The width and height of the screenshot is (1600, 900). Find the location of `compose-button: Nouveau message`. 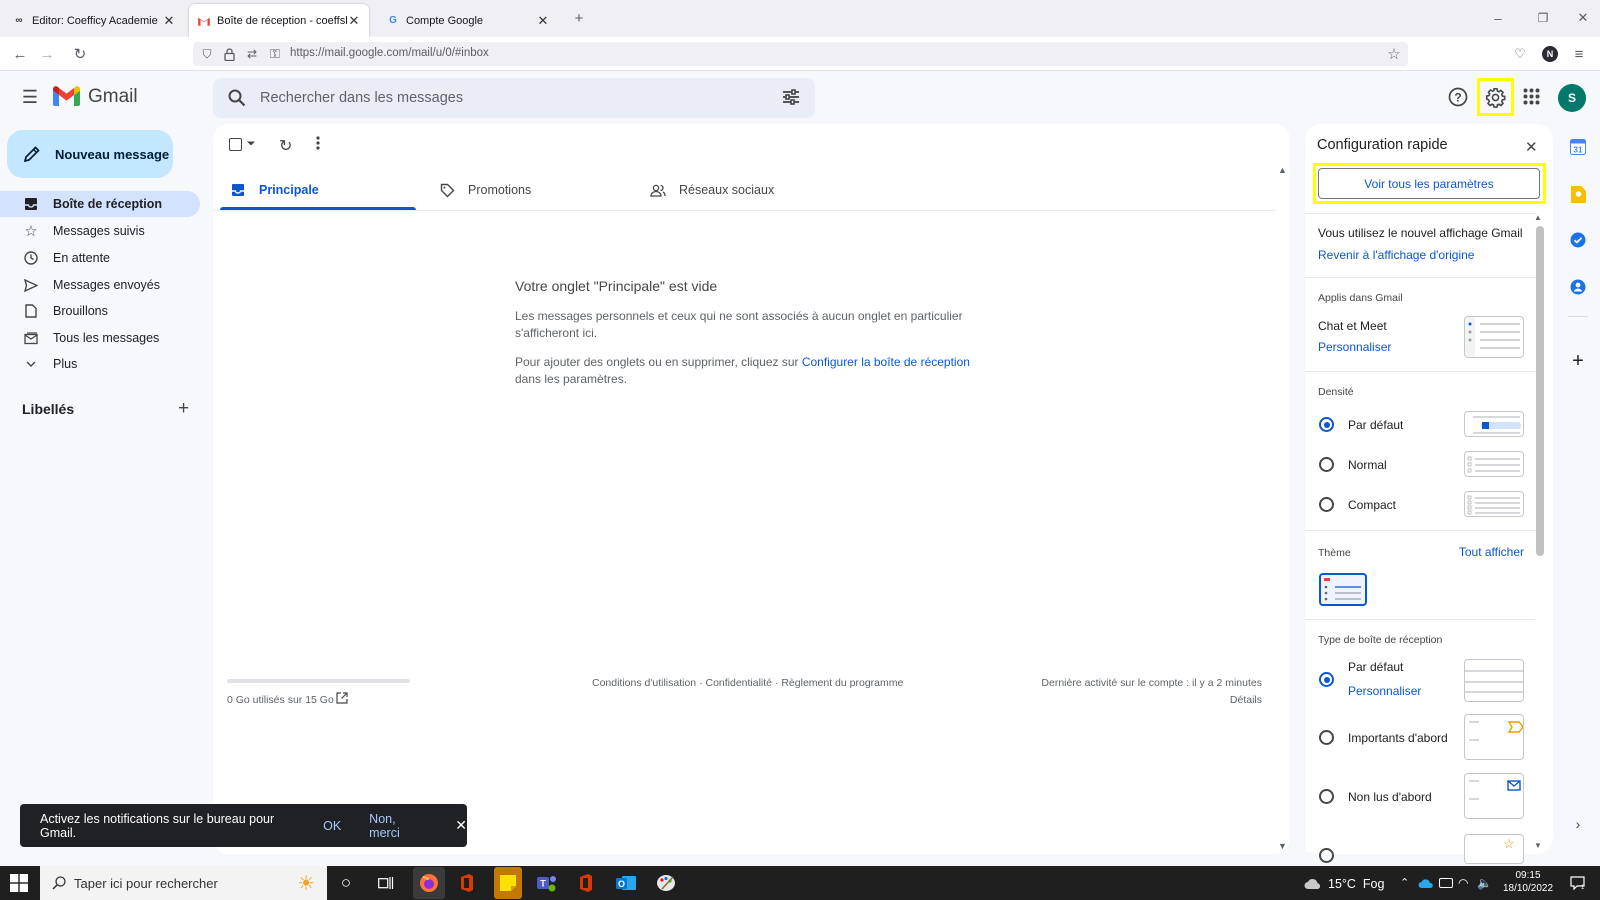

compose-button: Nouveau message is located at coordinates (90, 154).